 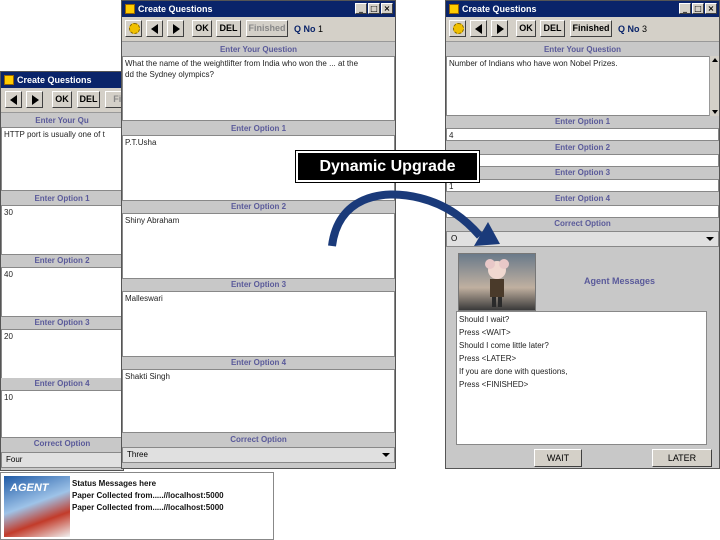 What do you see at coordinates (321, 29) in the screenshot?
I see `qno-value: 1` at bounding box center [321, 29].